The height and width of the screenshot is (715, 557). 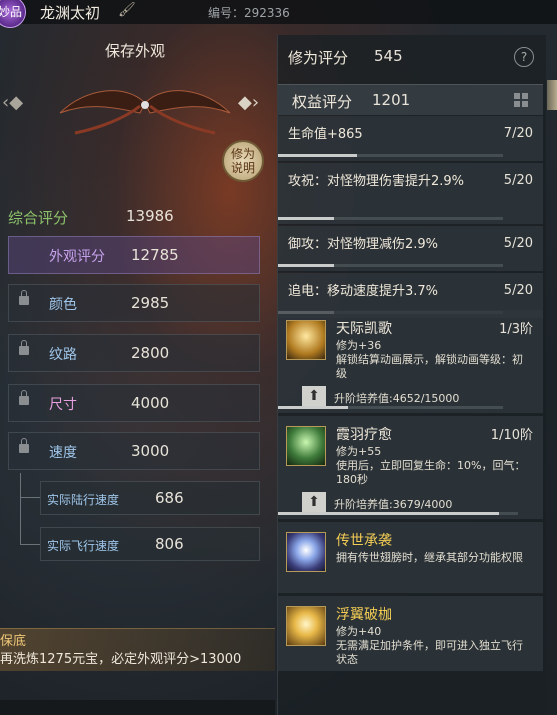 I want to click on cultivation-explain-button: 修为 说明, so click(x=243, y=161).